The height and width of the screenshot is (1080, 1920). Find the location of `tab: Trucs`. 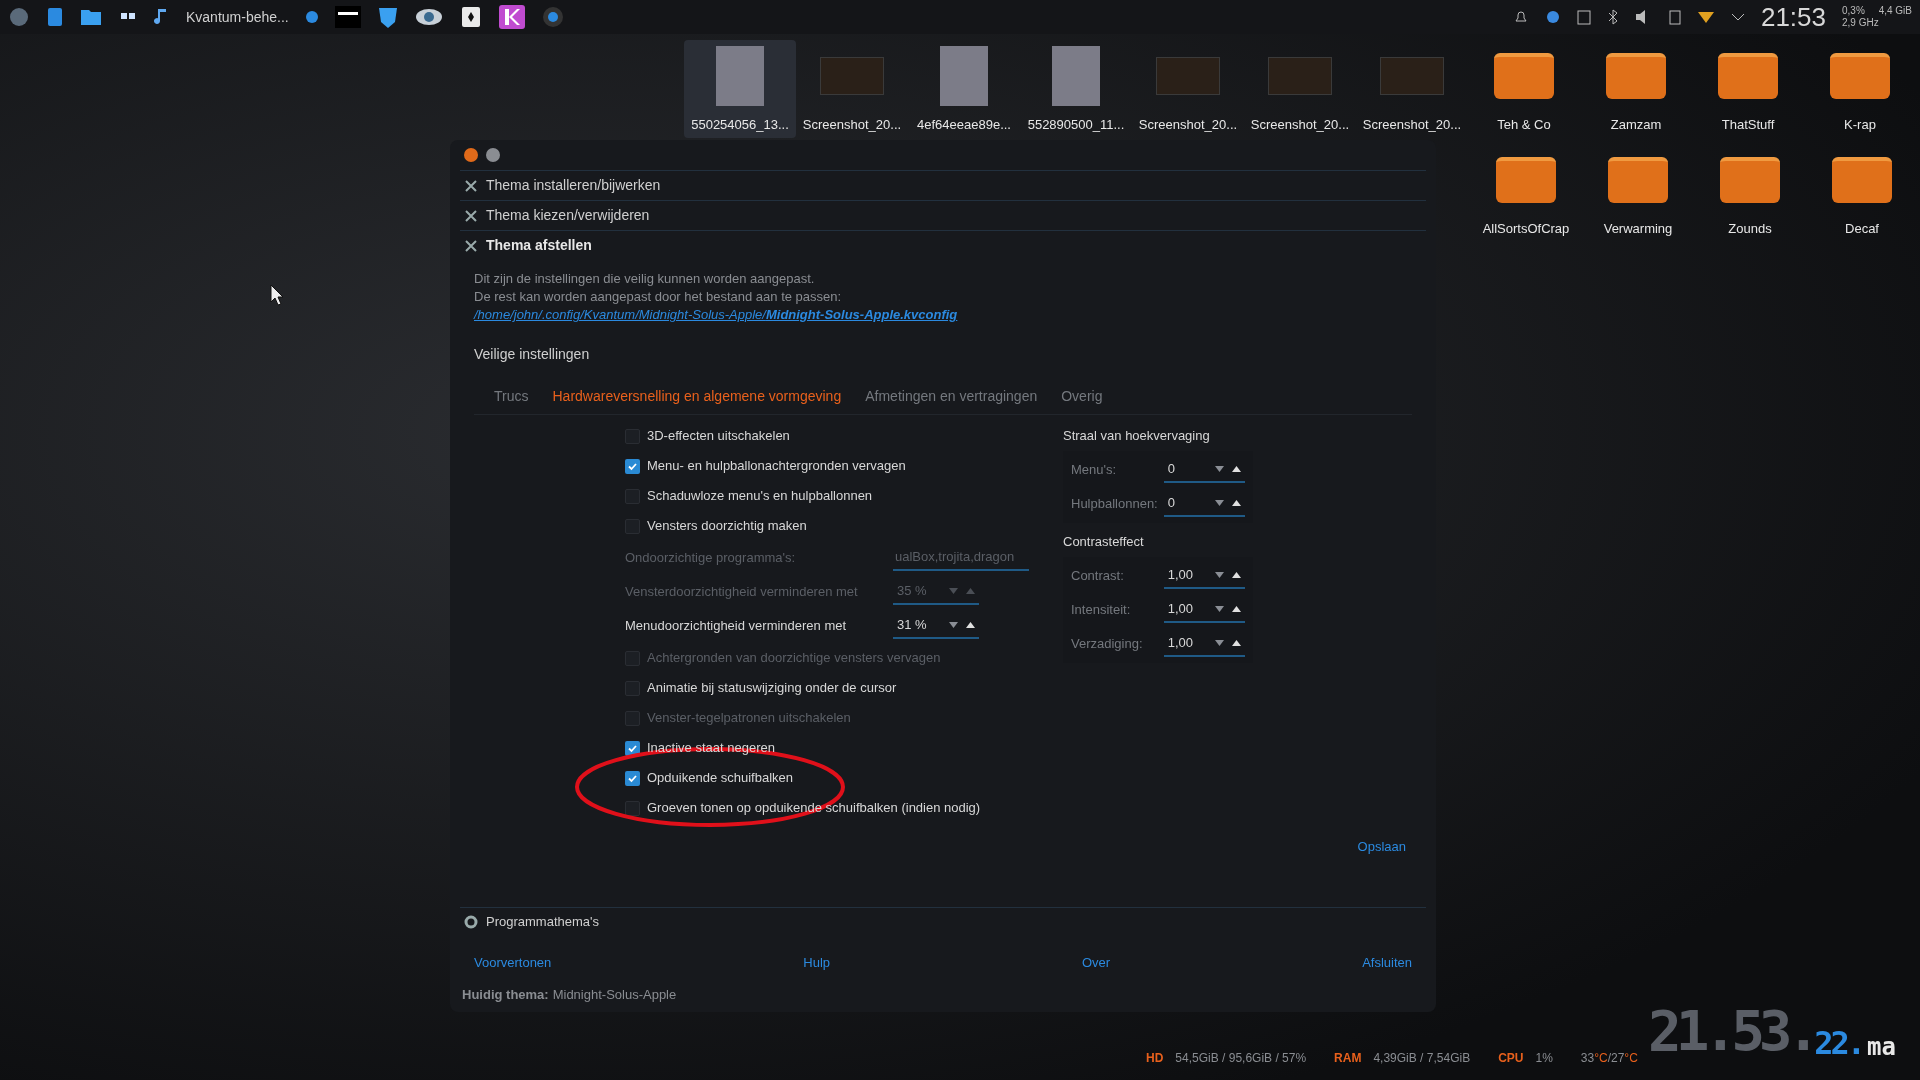

tab: Trucs is located at coordinates (511, 396).